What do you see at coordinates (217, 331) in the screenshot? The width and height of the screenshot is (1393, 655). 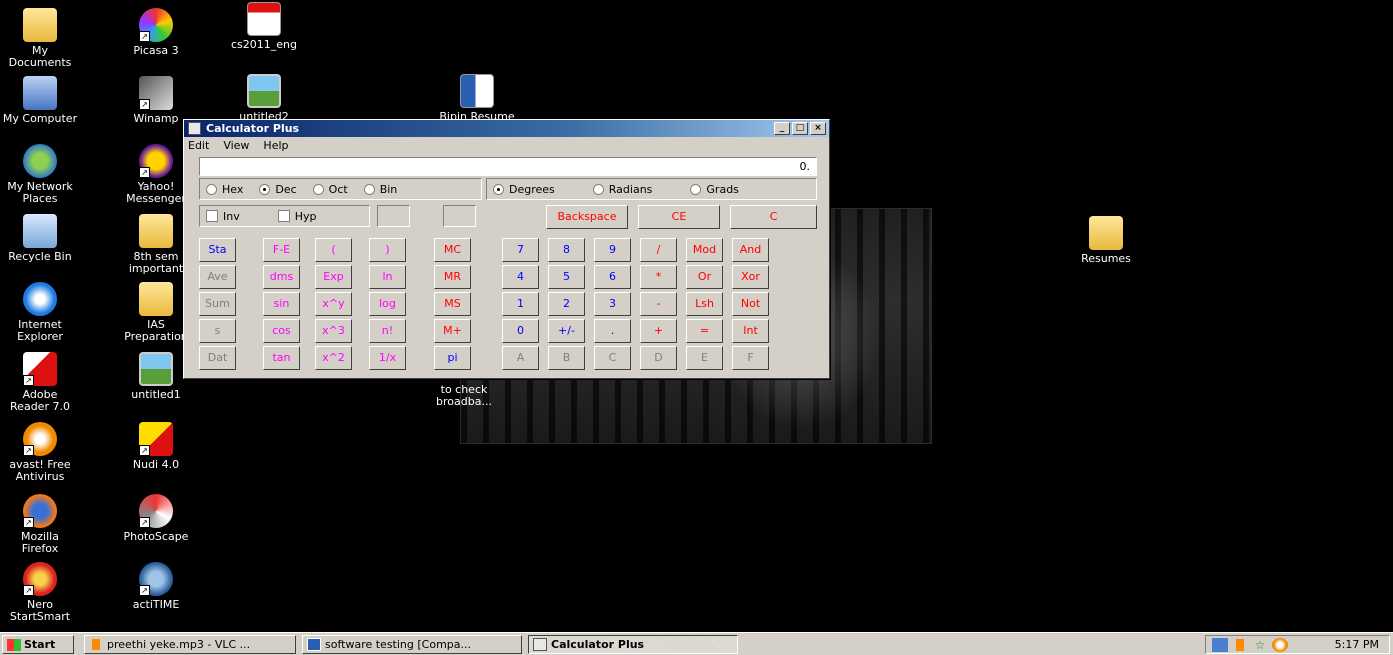 I see `s-button: s` at bounding box center [217, 331].